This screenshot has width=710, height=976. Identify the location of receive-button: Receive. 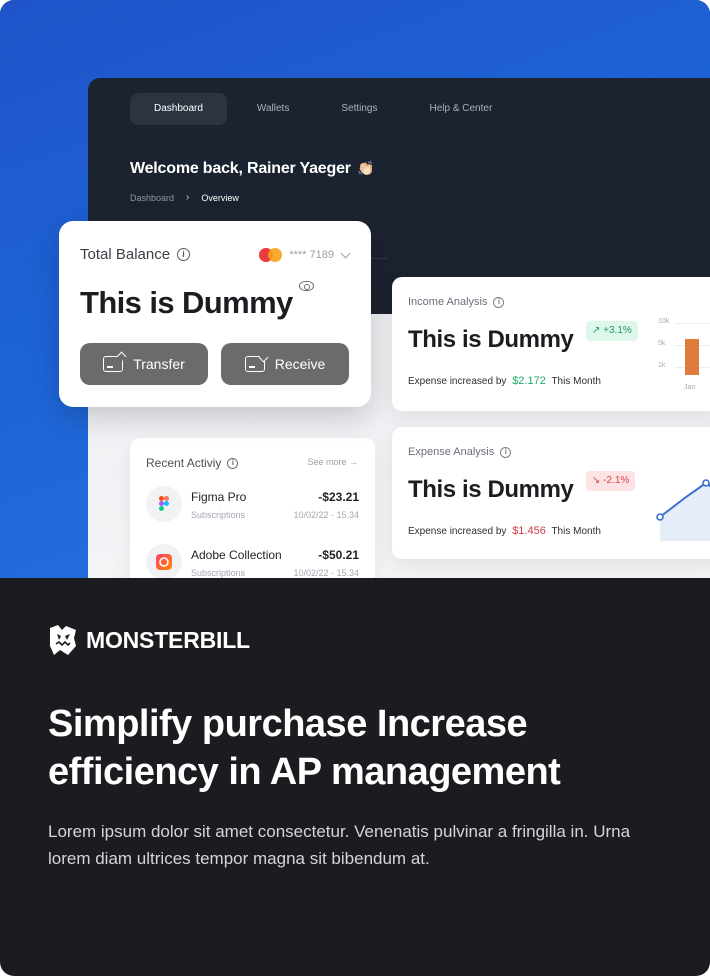
(285, 364).